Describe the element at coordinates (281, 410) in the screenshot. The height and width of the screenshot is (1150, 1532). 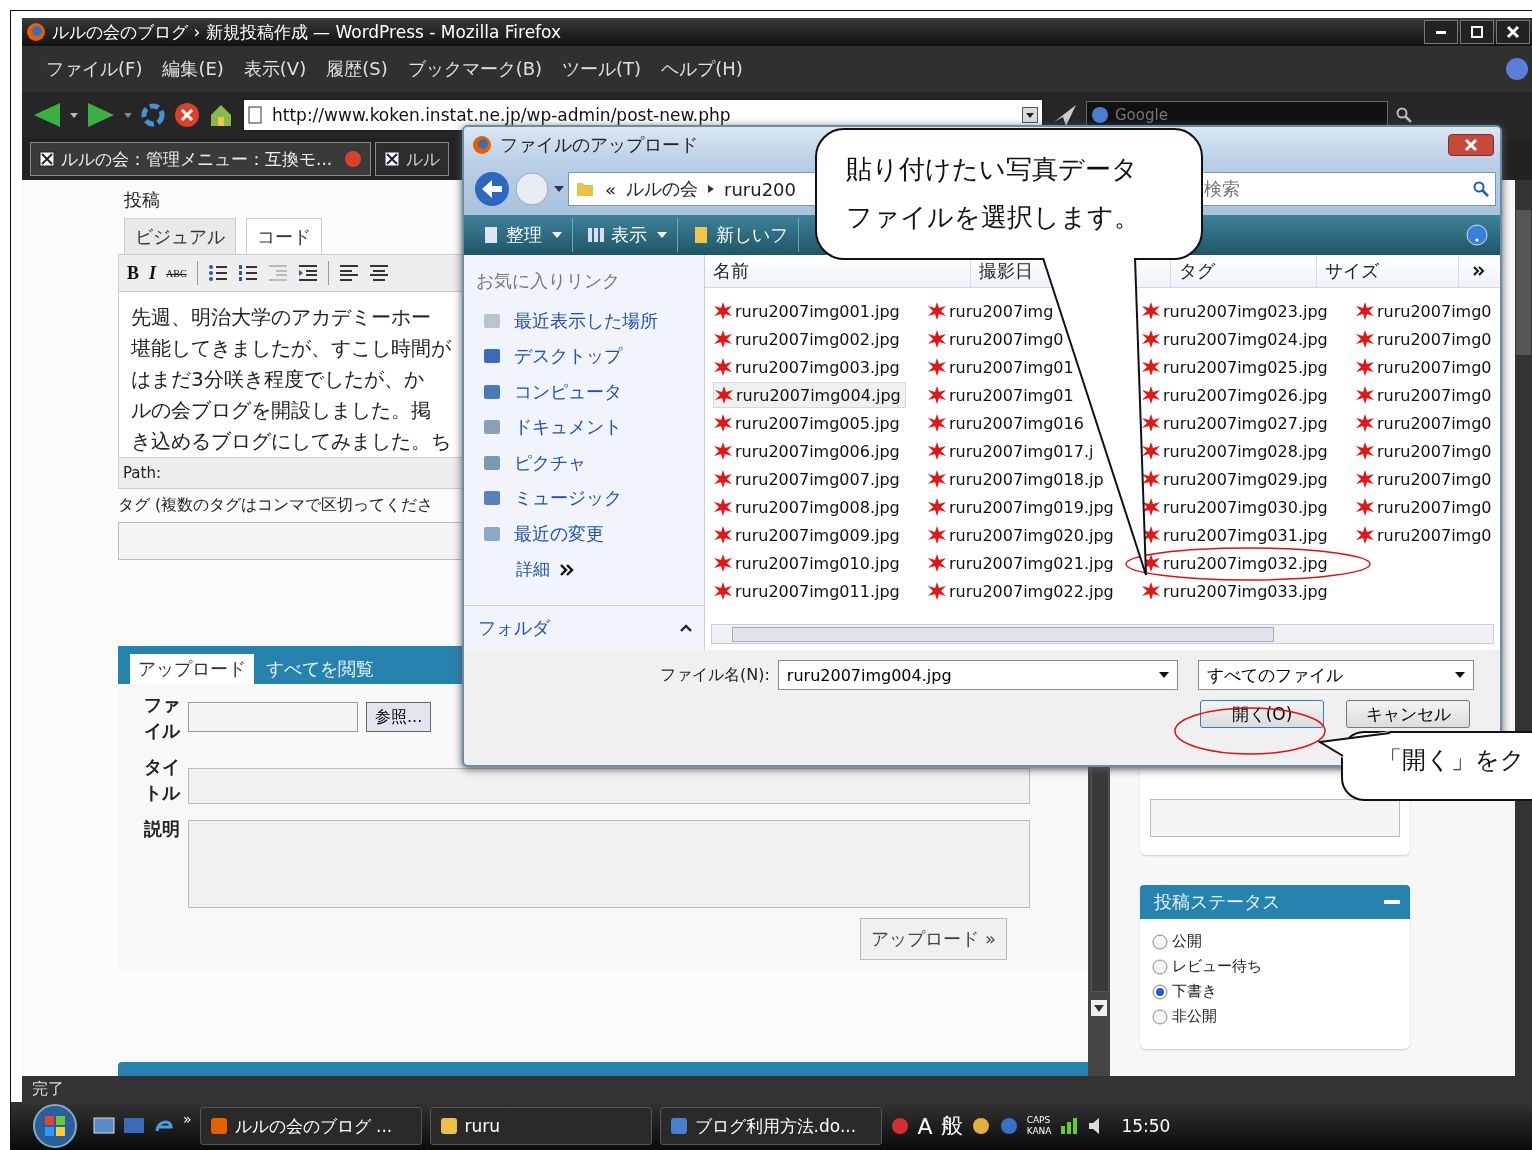
I see `text-line: ルの会ブログを開設しました。掲` at that location.